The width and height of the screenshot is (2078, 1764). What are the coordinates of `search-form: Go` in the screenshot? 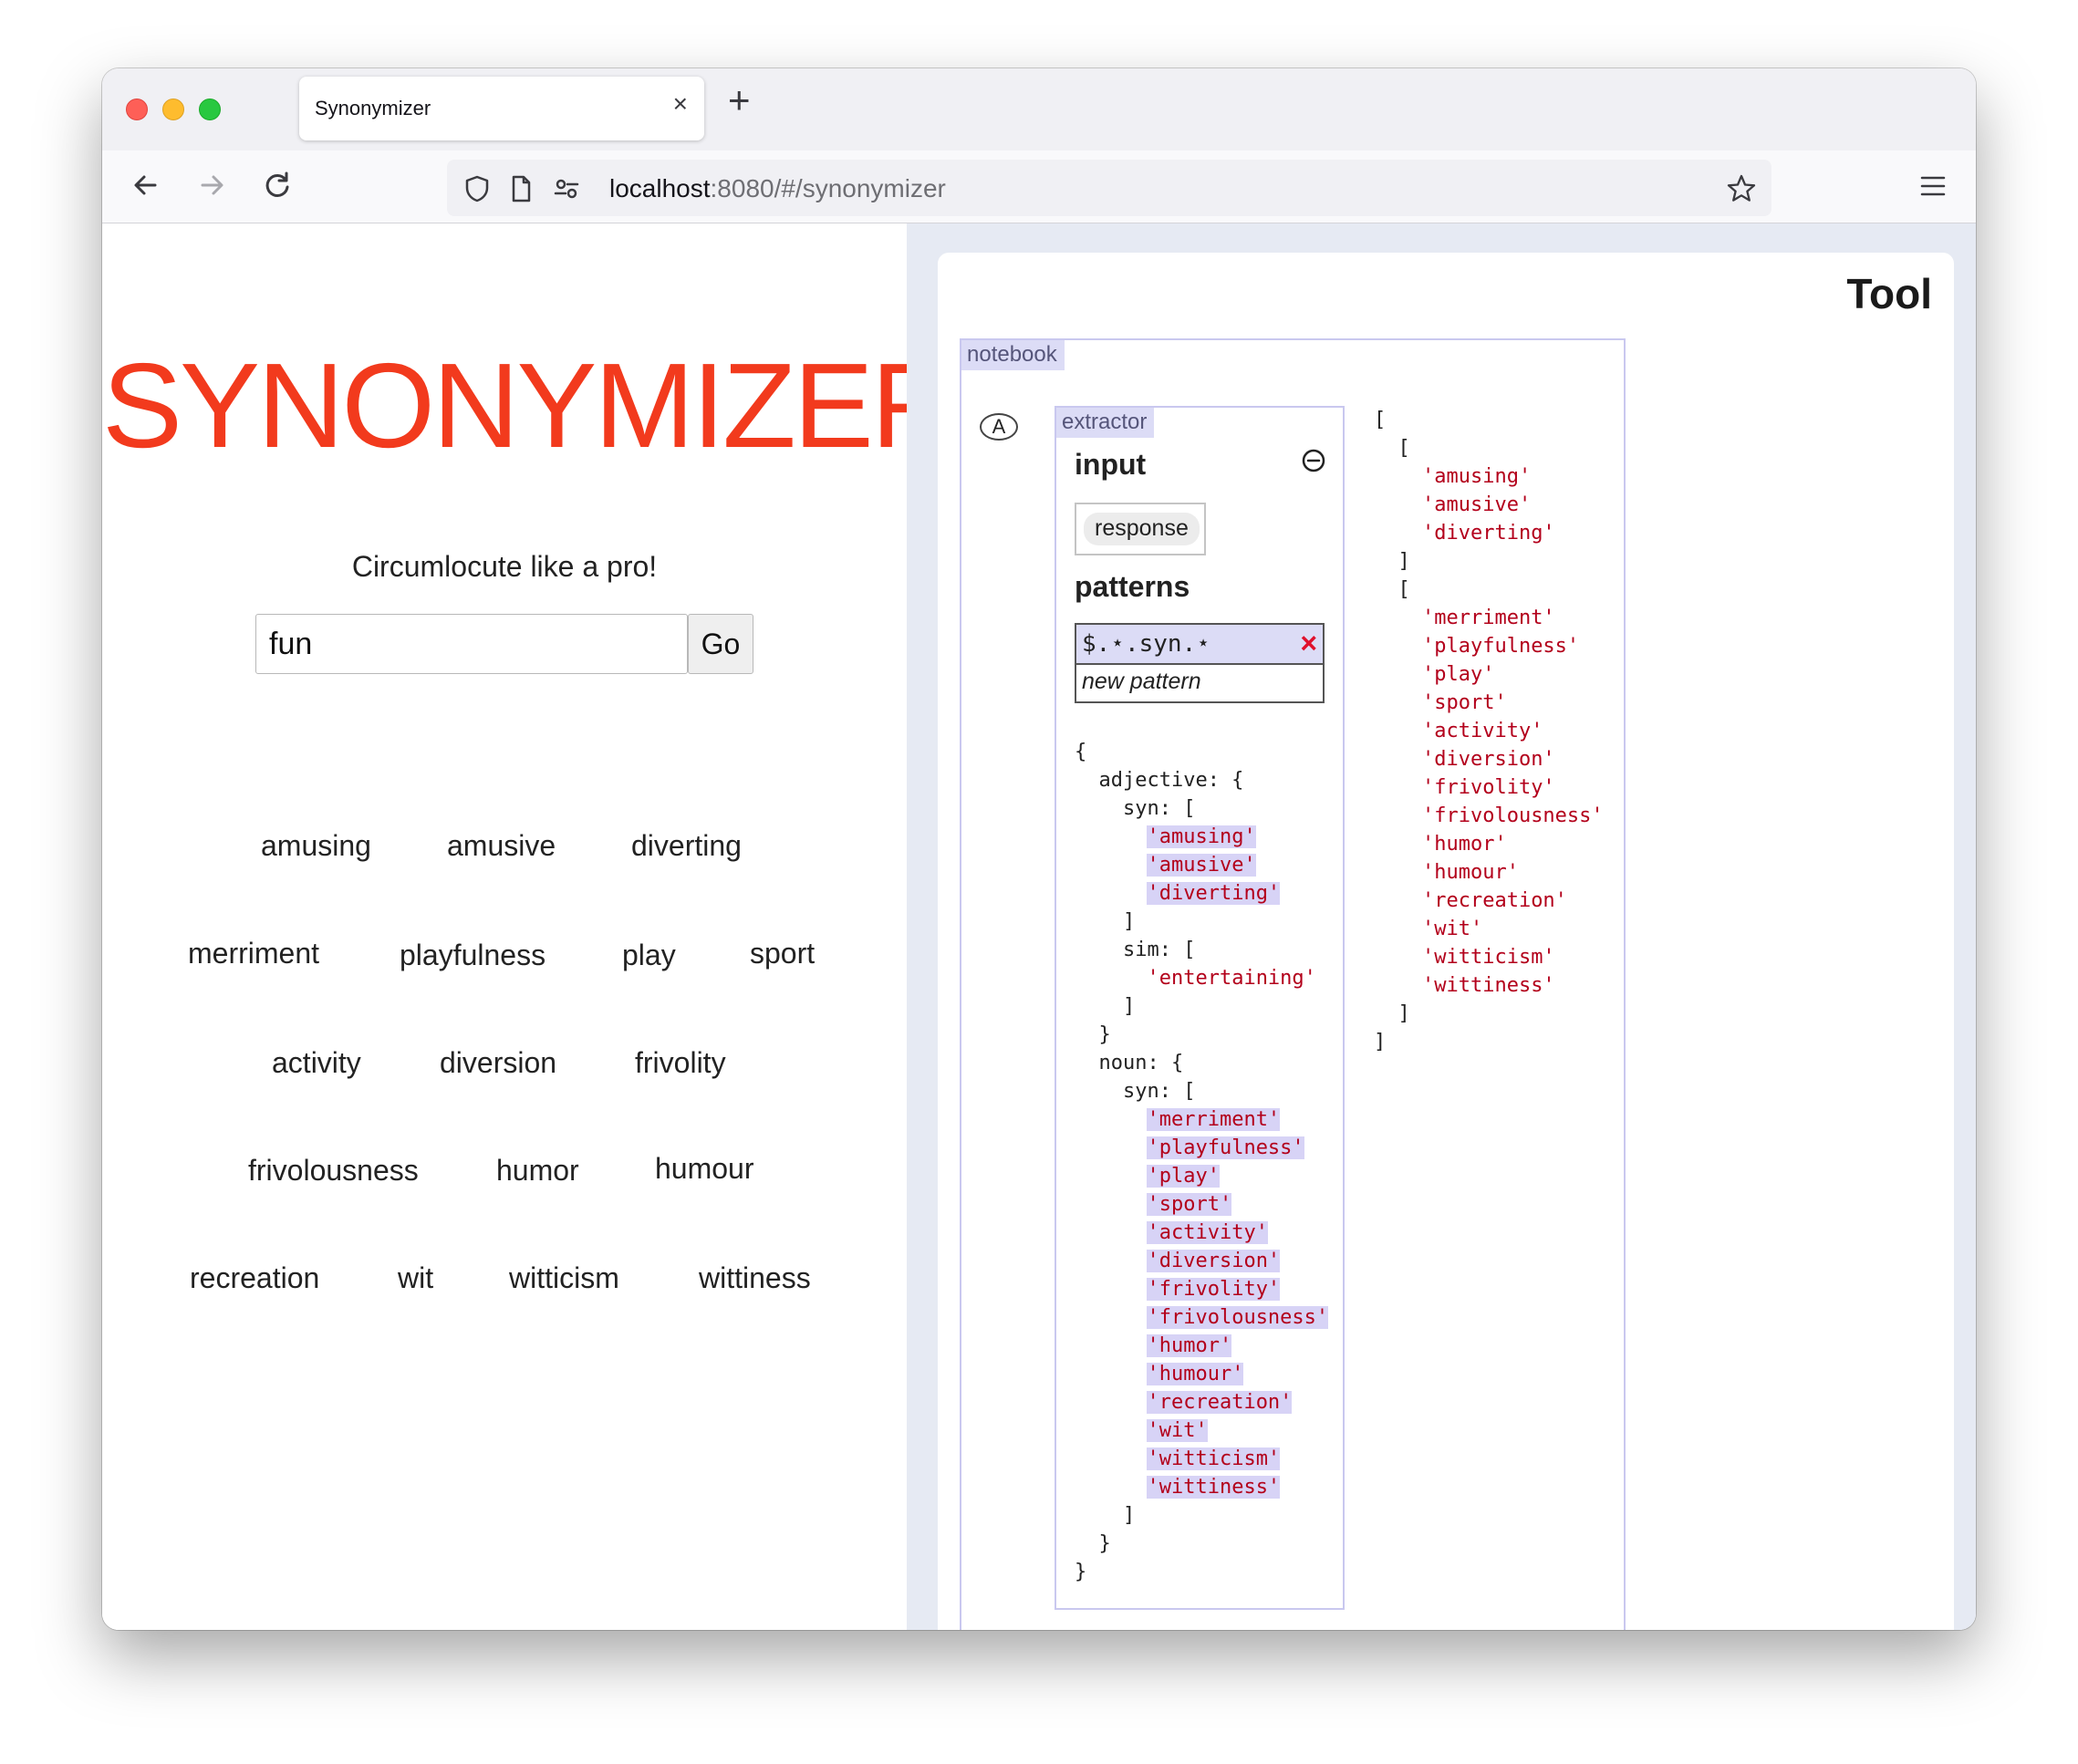 It's located at (504, 644).